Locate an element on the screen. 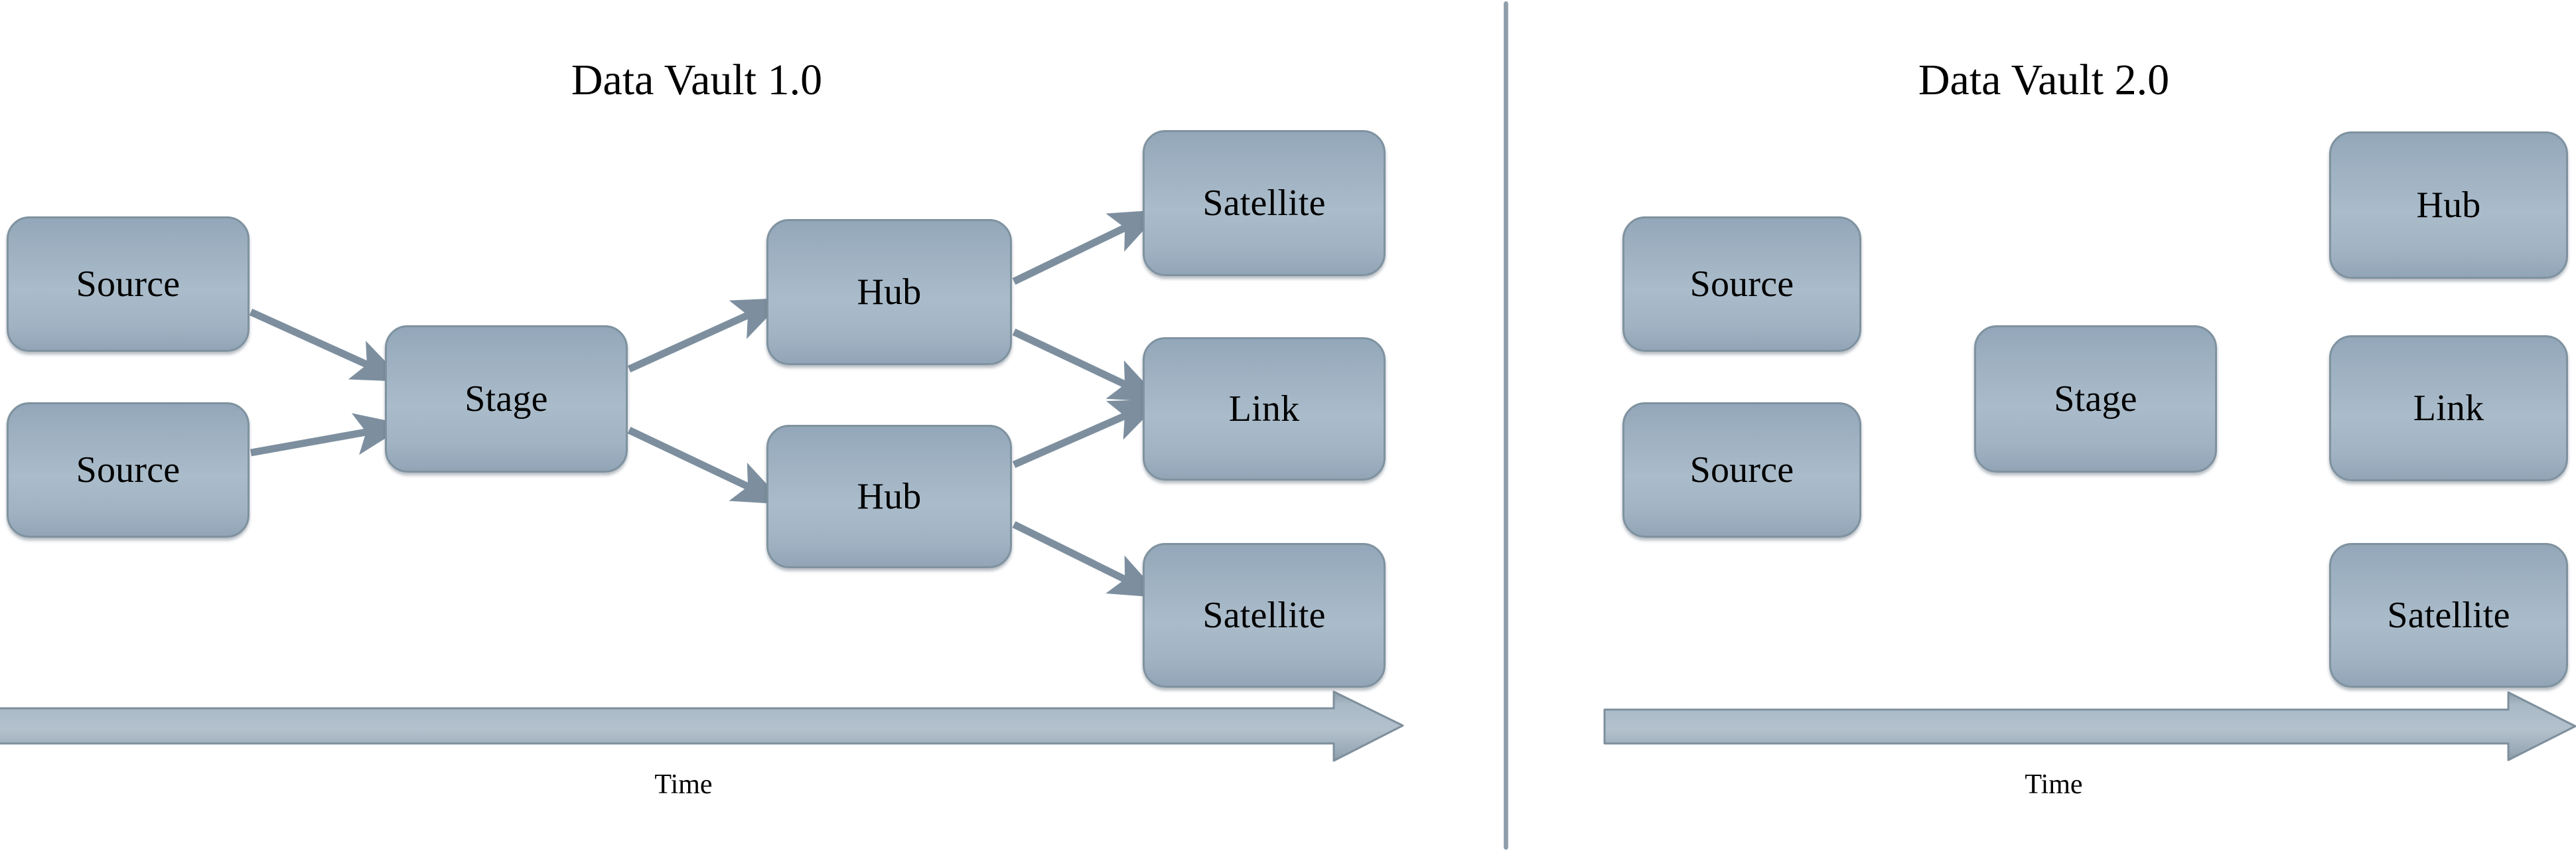 This screenshot has height=851, width=2576. node-source-1-left: Source is located at coordinates (128, 284).